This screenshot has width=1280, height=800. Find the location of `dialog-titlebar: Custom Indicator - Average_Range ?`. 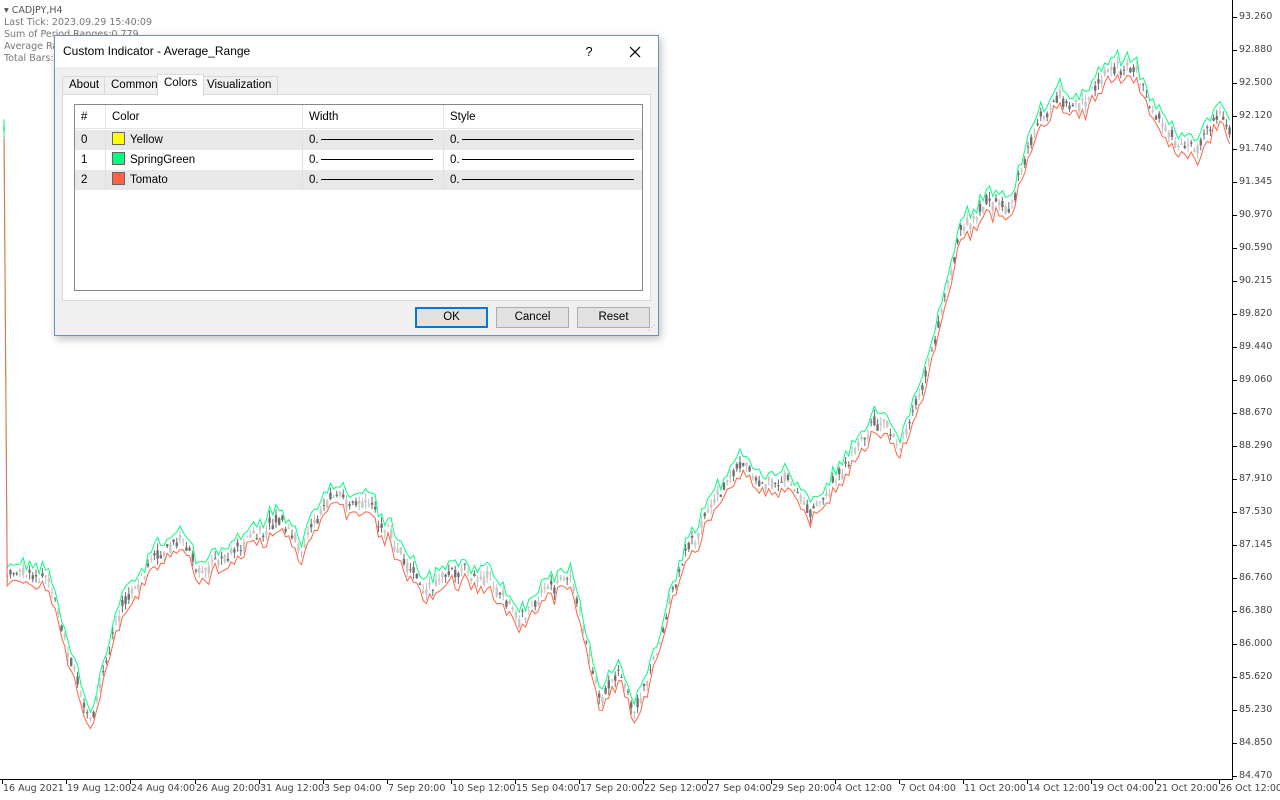

dialog-titlebar: Custom Indicator - Average_Range ? is located at coordinates (356, 51).